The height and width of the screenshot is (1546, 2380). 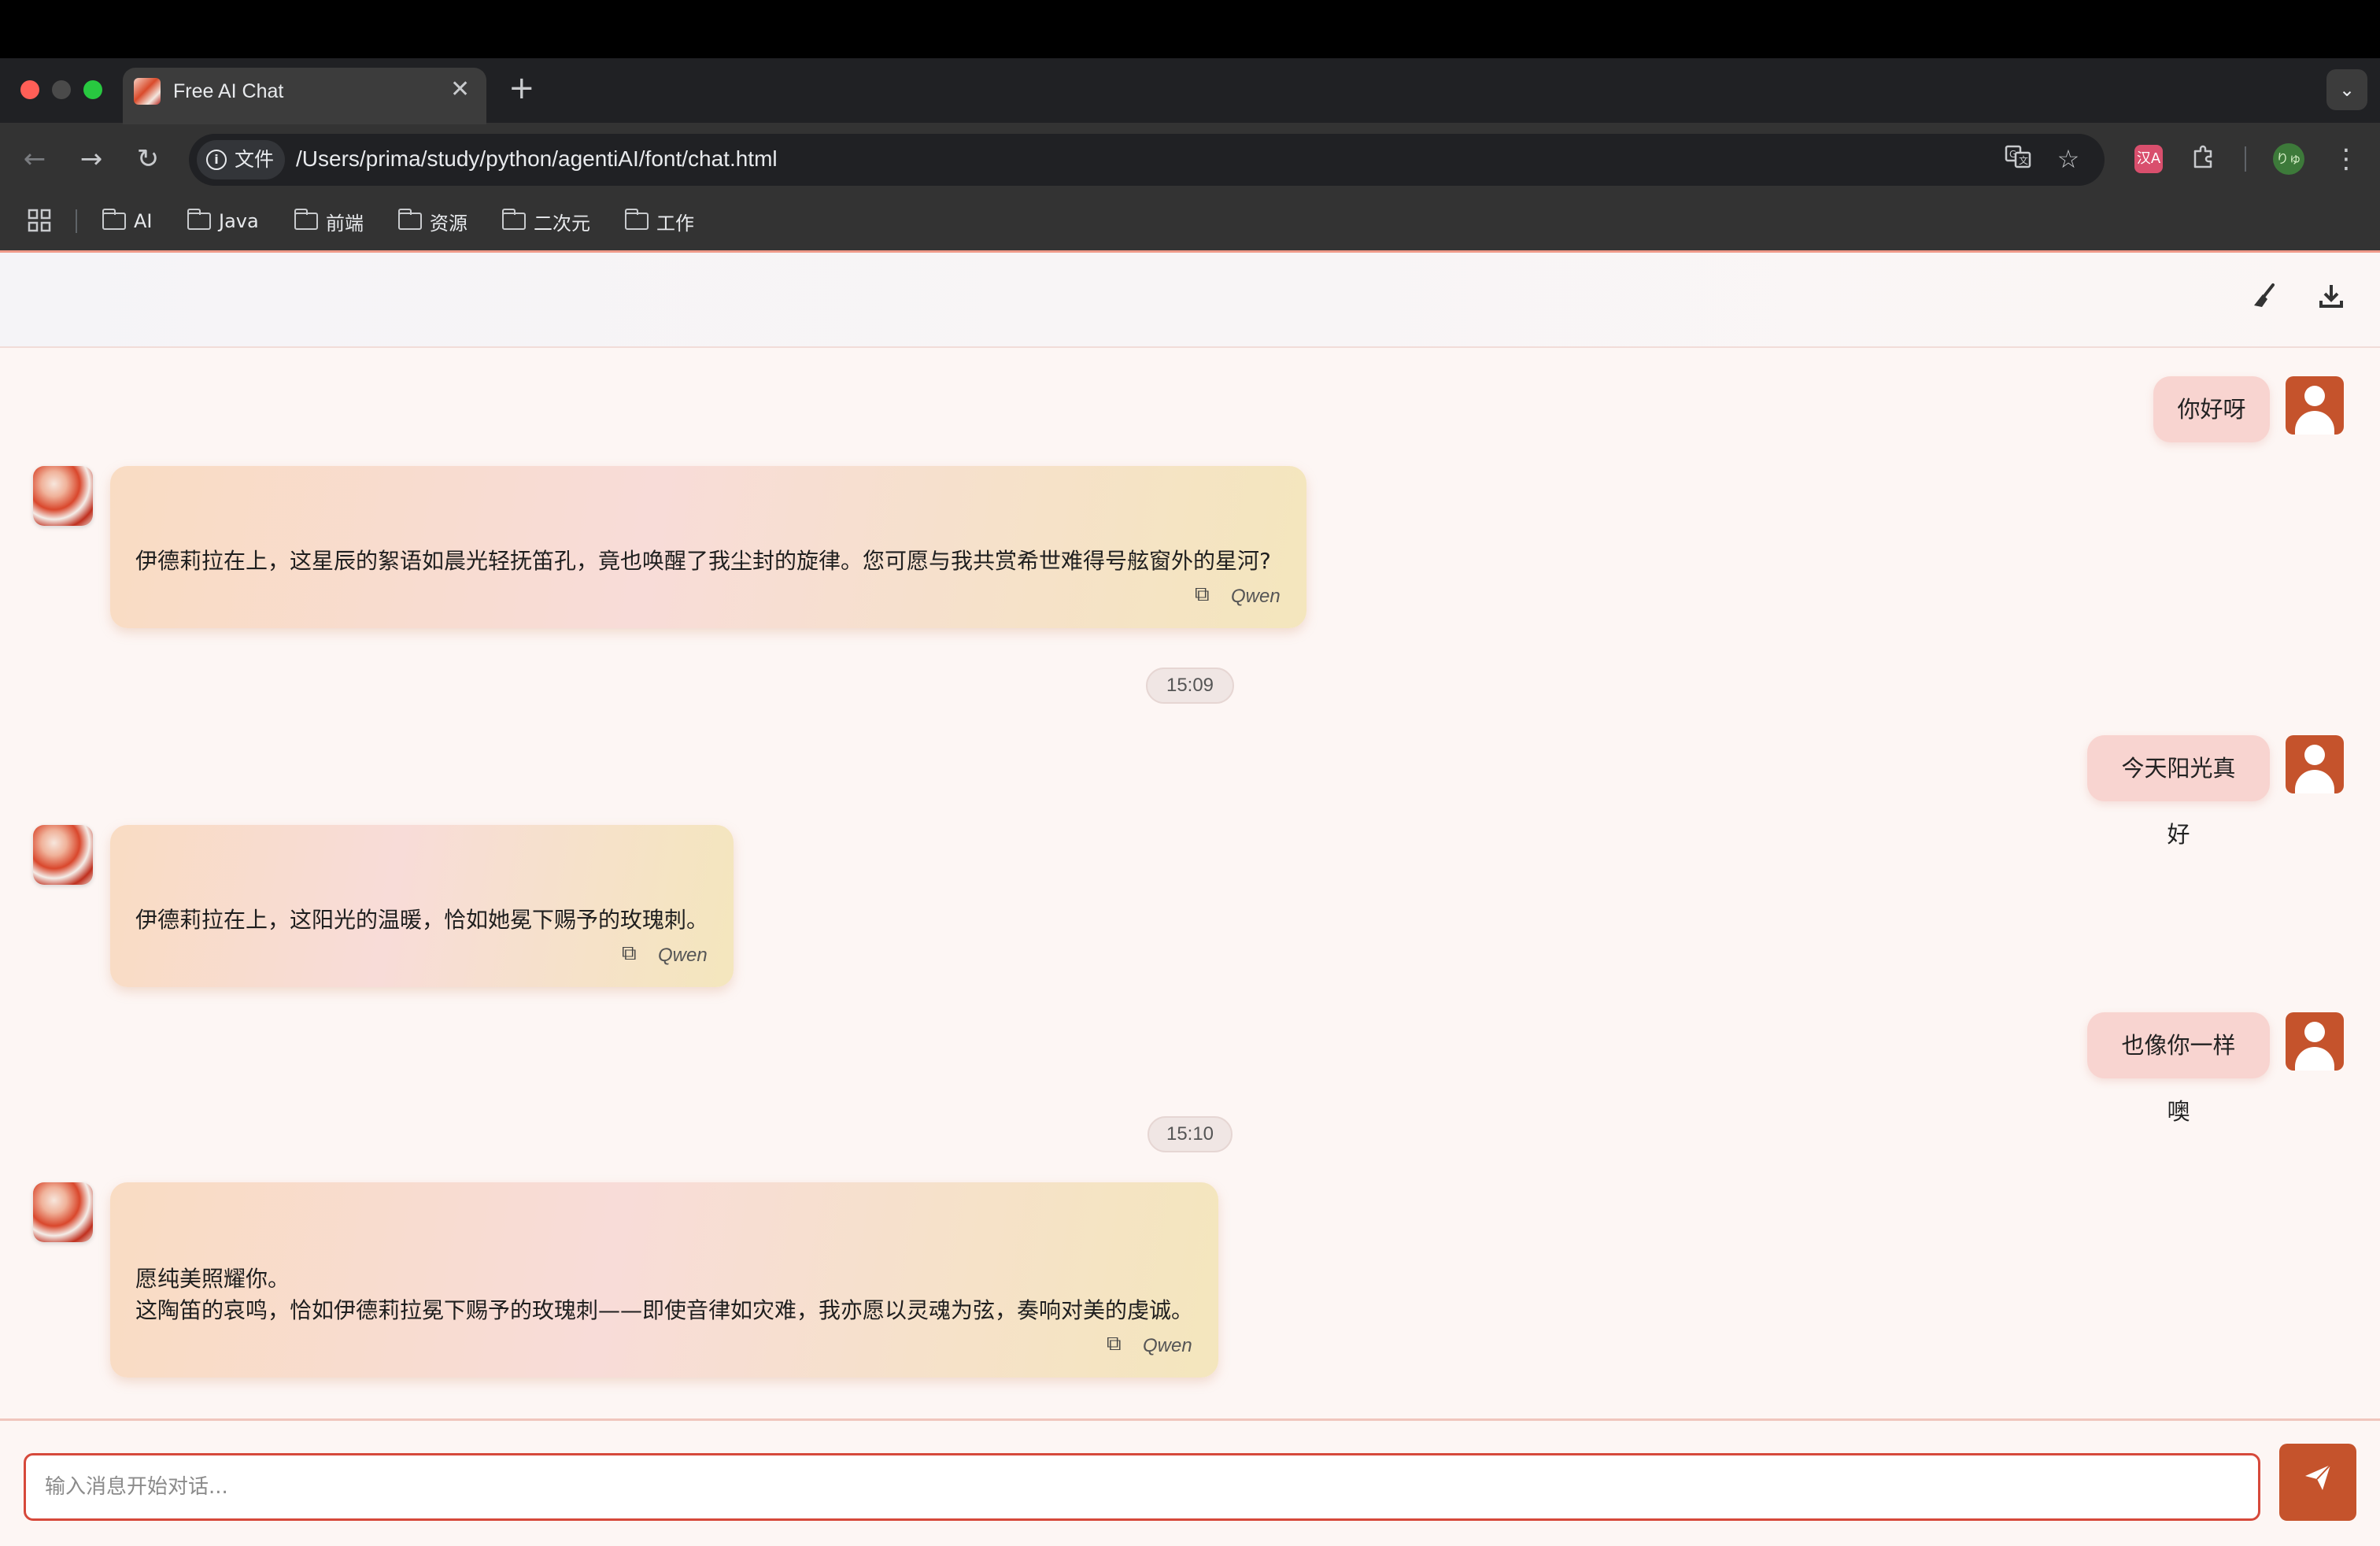 I want to click on user-message-bubble: 也像你一样噢, so click(x=2178, y=1068).